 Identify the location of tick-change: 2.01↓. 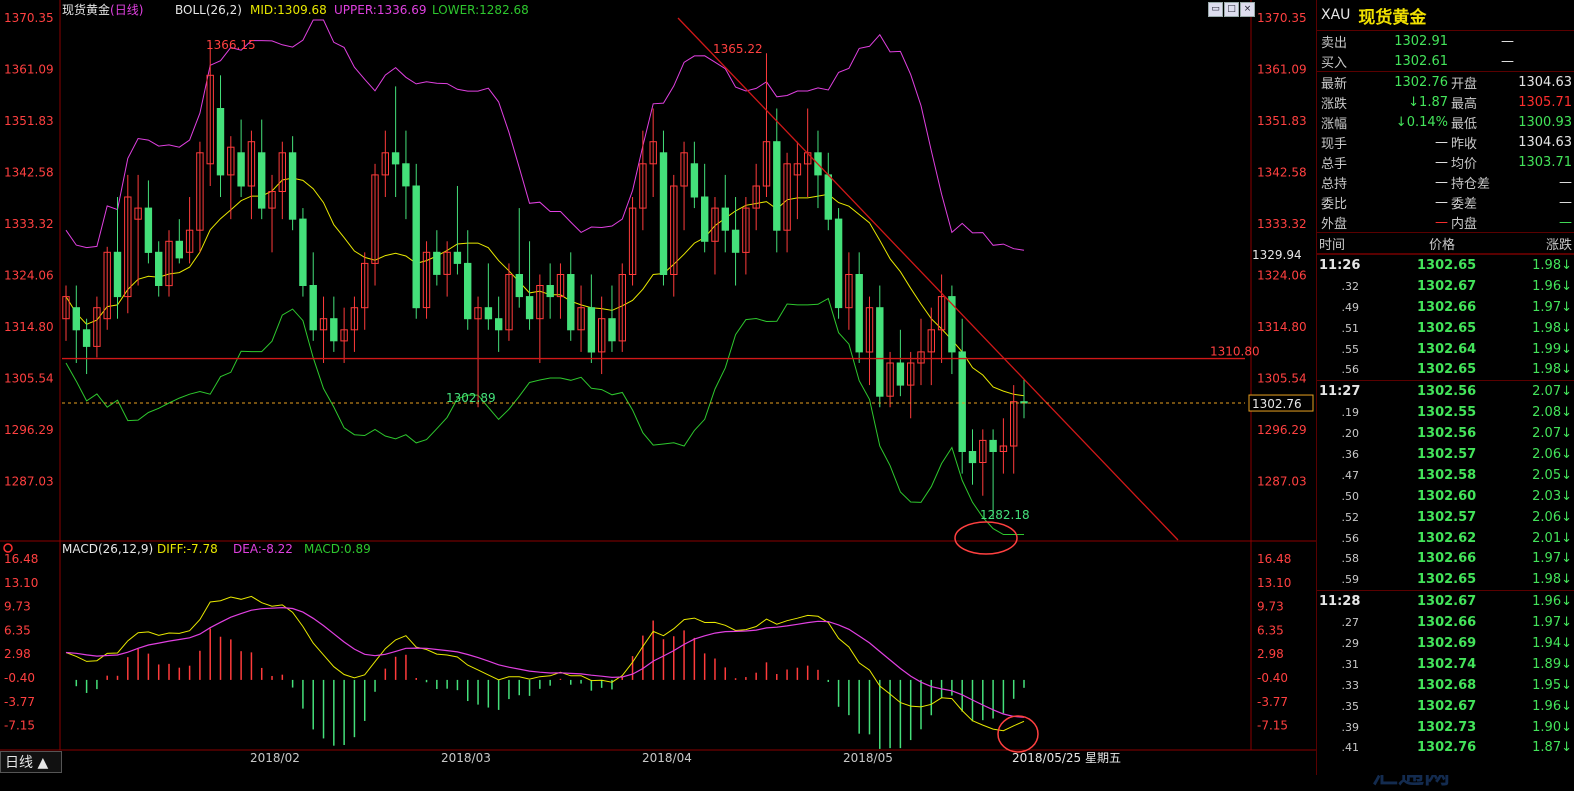
(1552, 538).